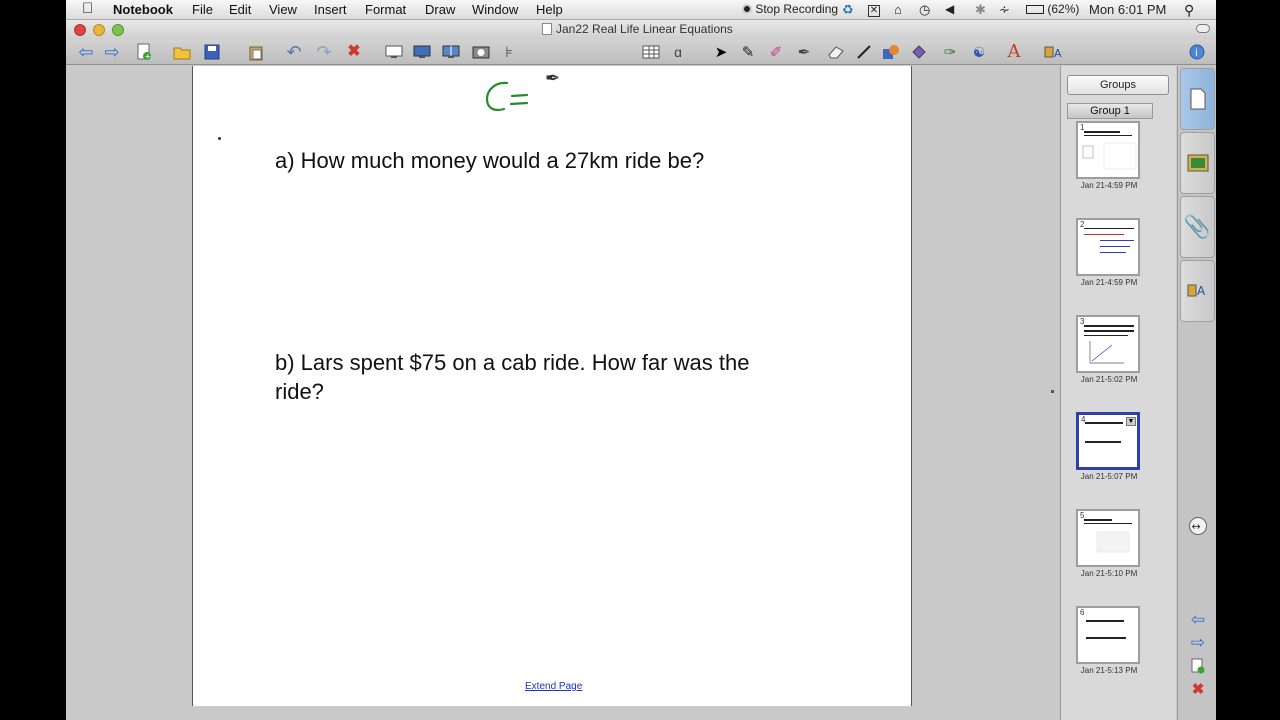 The image size is (1280, 720). What do you see at coordinates (1052, 391) in the screenshot?
I see `panel-resize-handle` at bounding box center [1052, 391].